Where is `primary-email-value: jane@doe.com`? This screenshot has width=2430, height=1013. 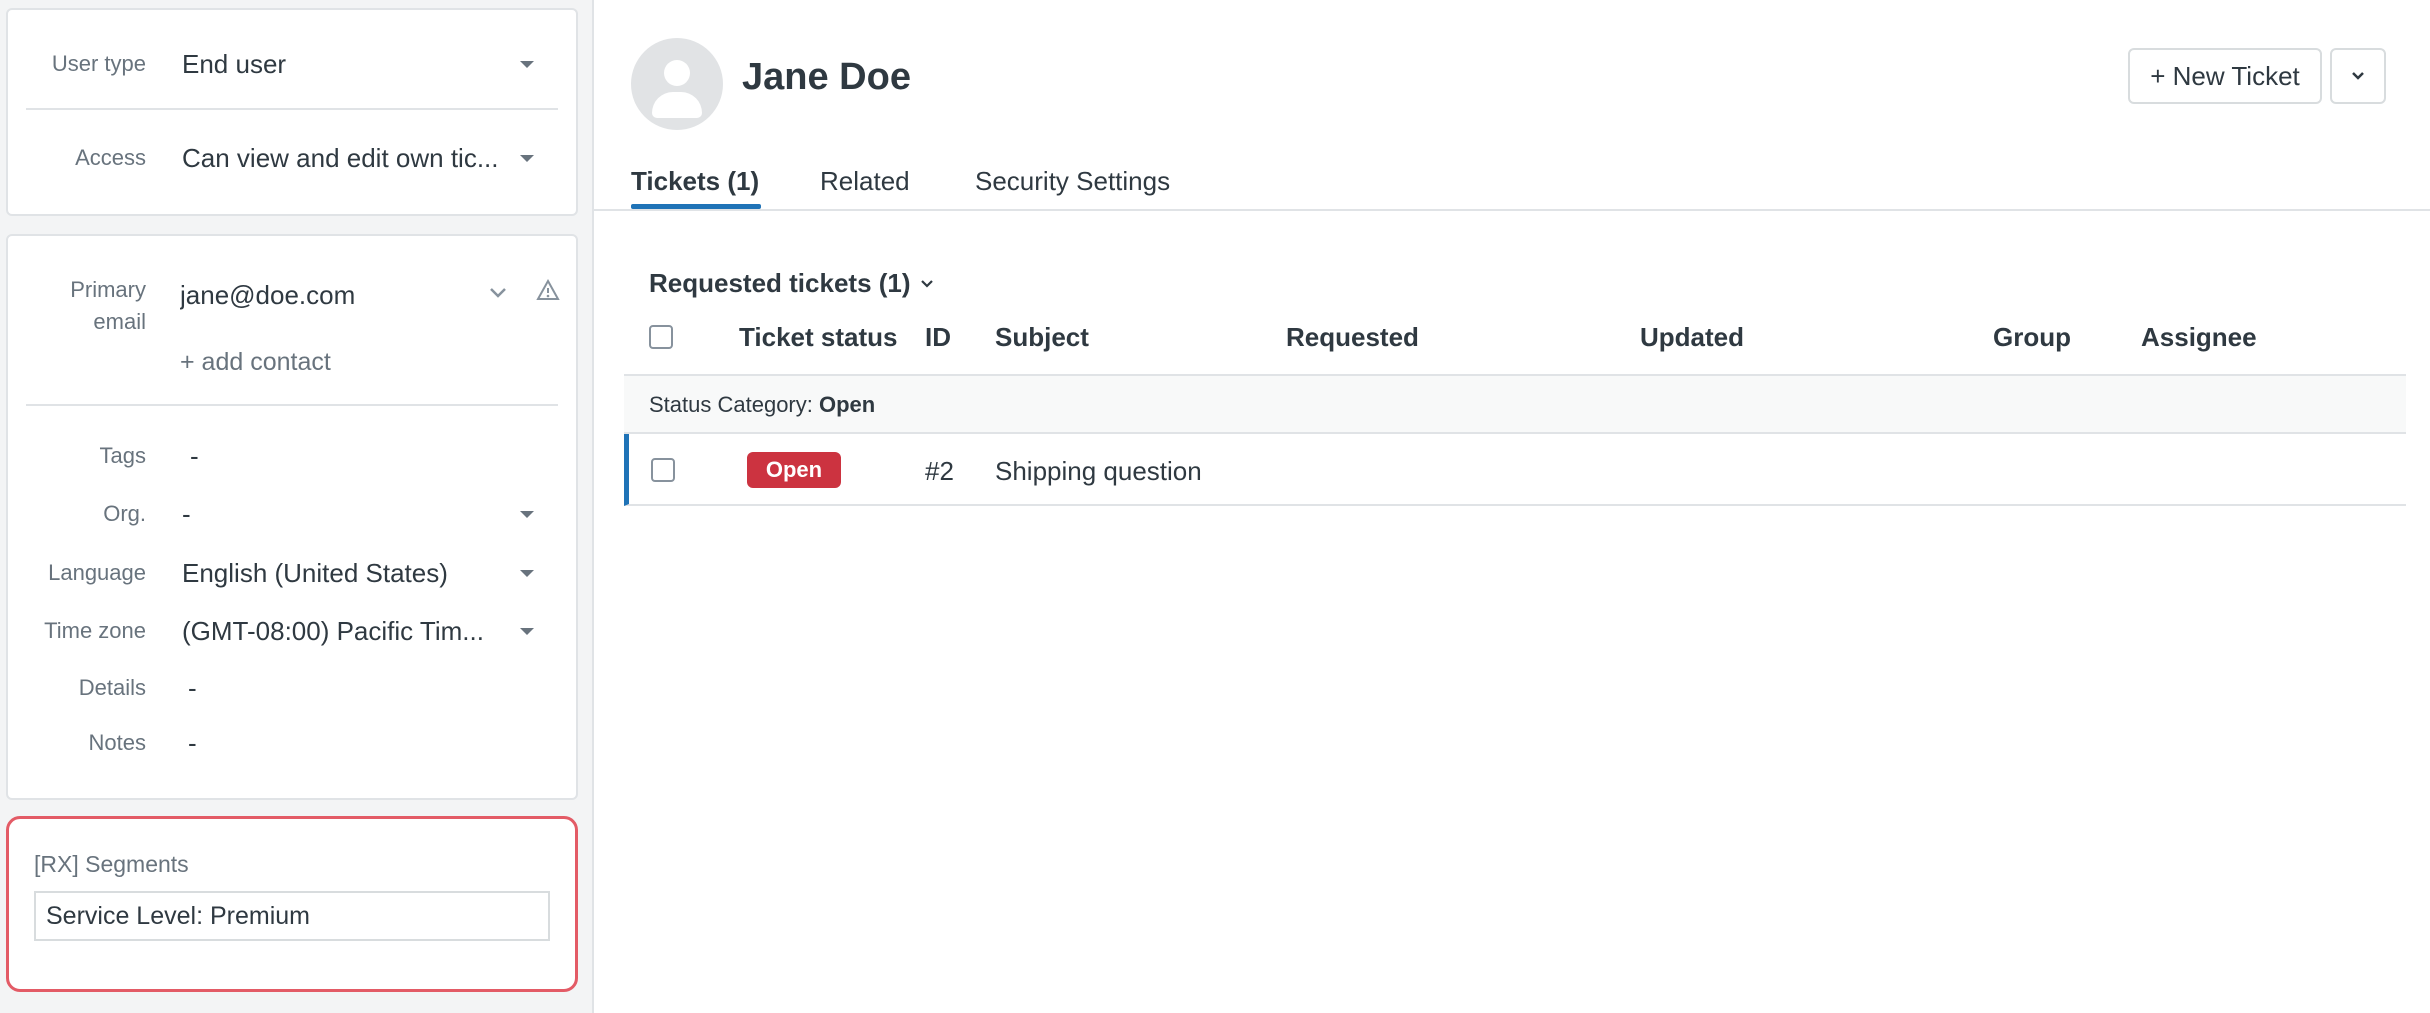
primary-email-value: jane@doe.com is located at coordinates (267, 295).